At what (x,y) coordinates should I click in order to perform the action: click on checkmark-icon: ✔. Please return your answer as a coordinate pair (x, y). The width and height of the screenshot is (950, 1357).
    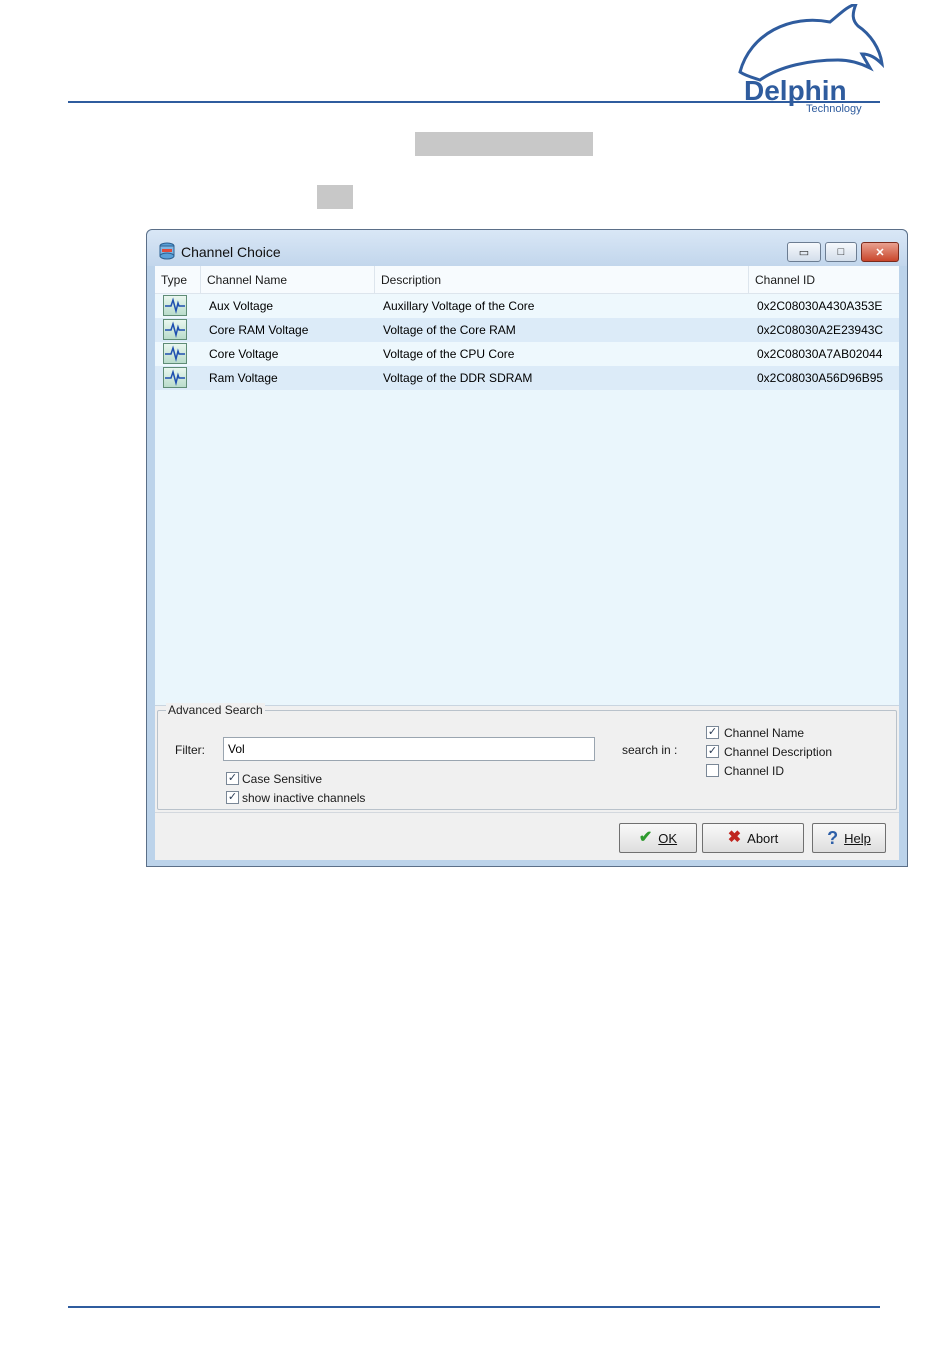
    Looking at the image, I should click on (645, 837).